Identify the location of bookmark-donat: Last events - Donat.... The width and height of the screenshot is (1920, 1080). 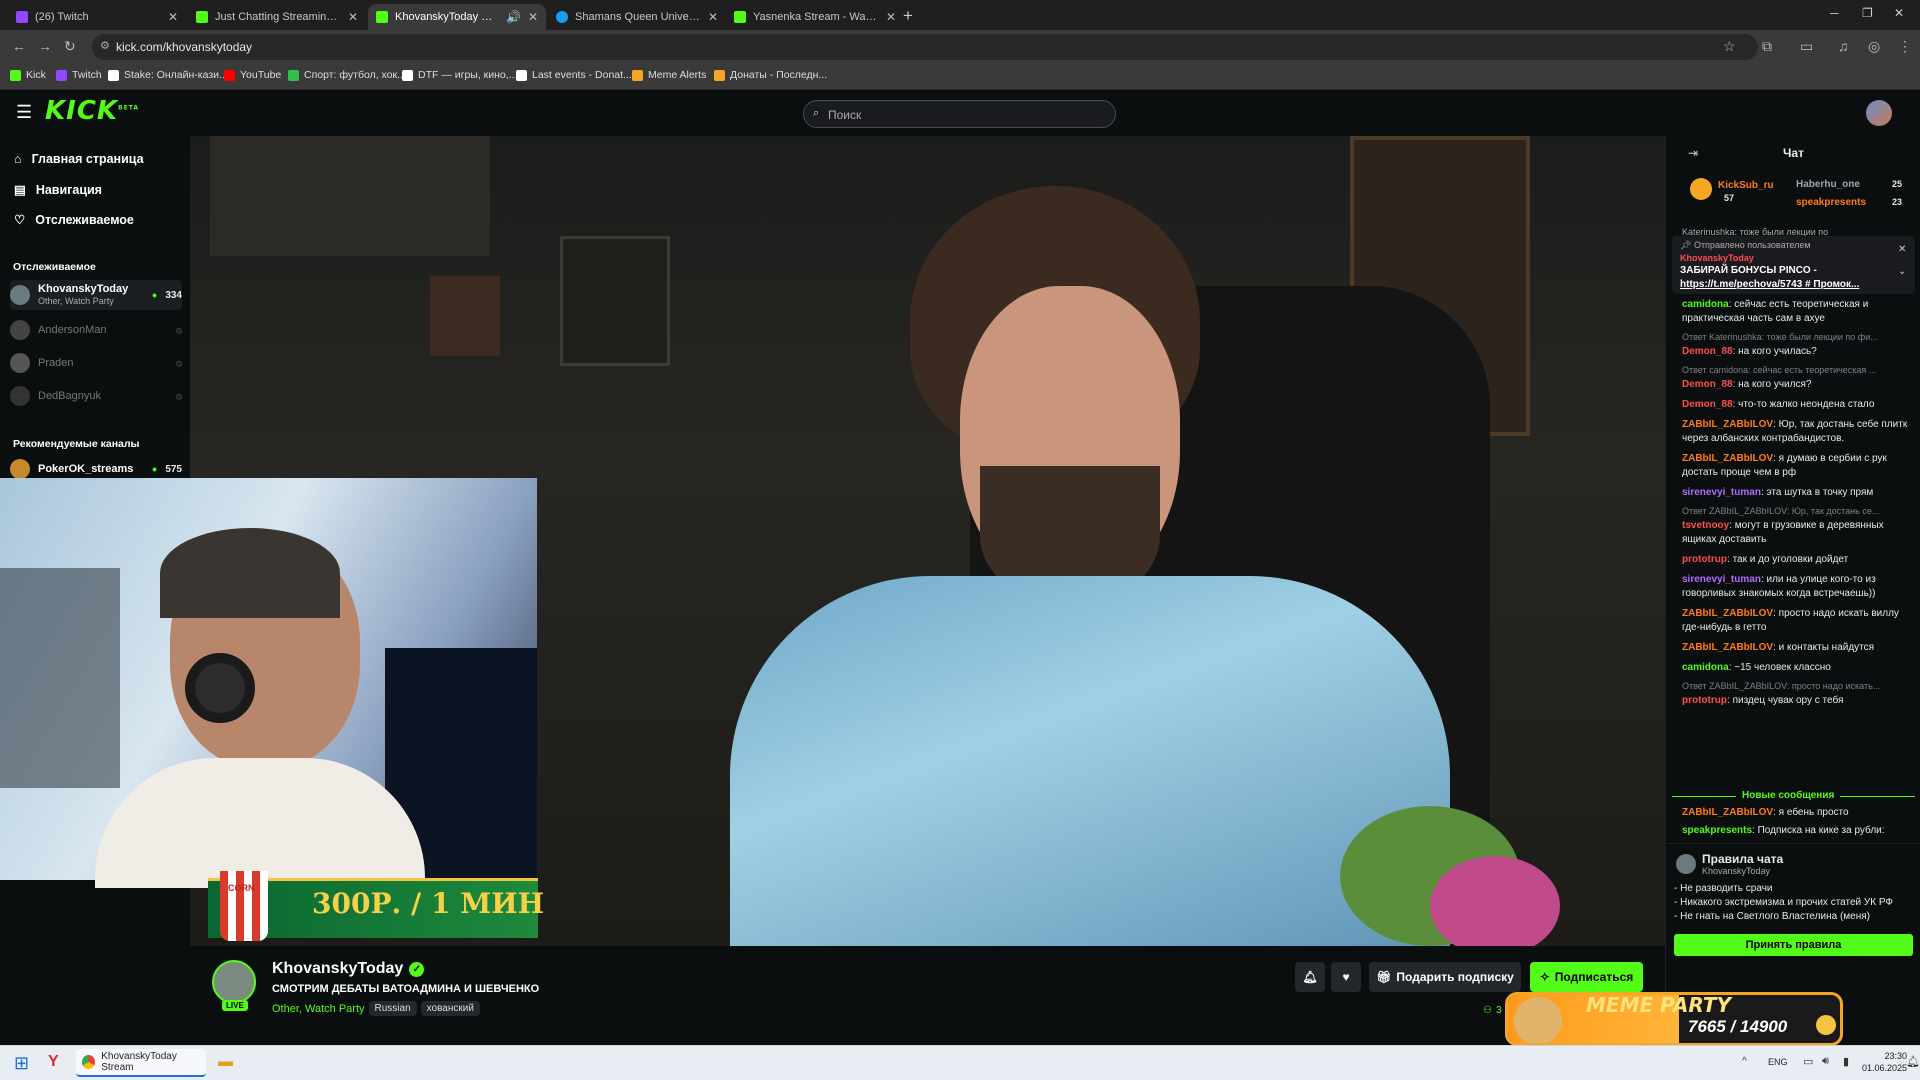
(574, 75).